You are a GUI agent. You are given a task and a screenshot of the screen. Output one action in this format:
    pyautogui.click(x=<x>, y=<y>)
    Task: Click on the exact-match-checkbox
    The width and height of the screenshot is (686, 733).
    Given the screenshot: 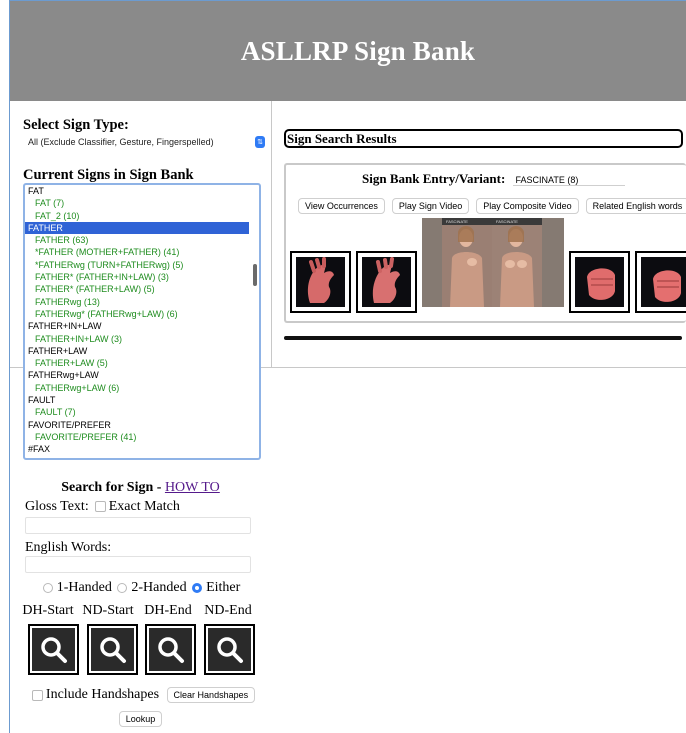 What is the action you would take?
    pyautogui.click(x=100, y=507)
    